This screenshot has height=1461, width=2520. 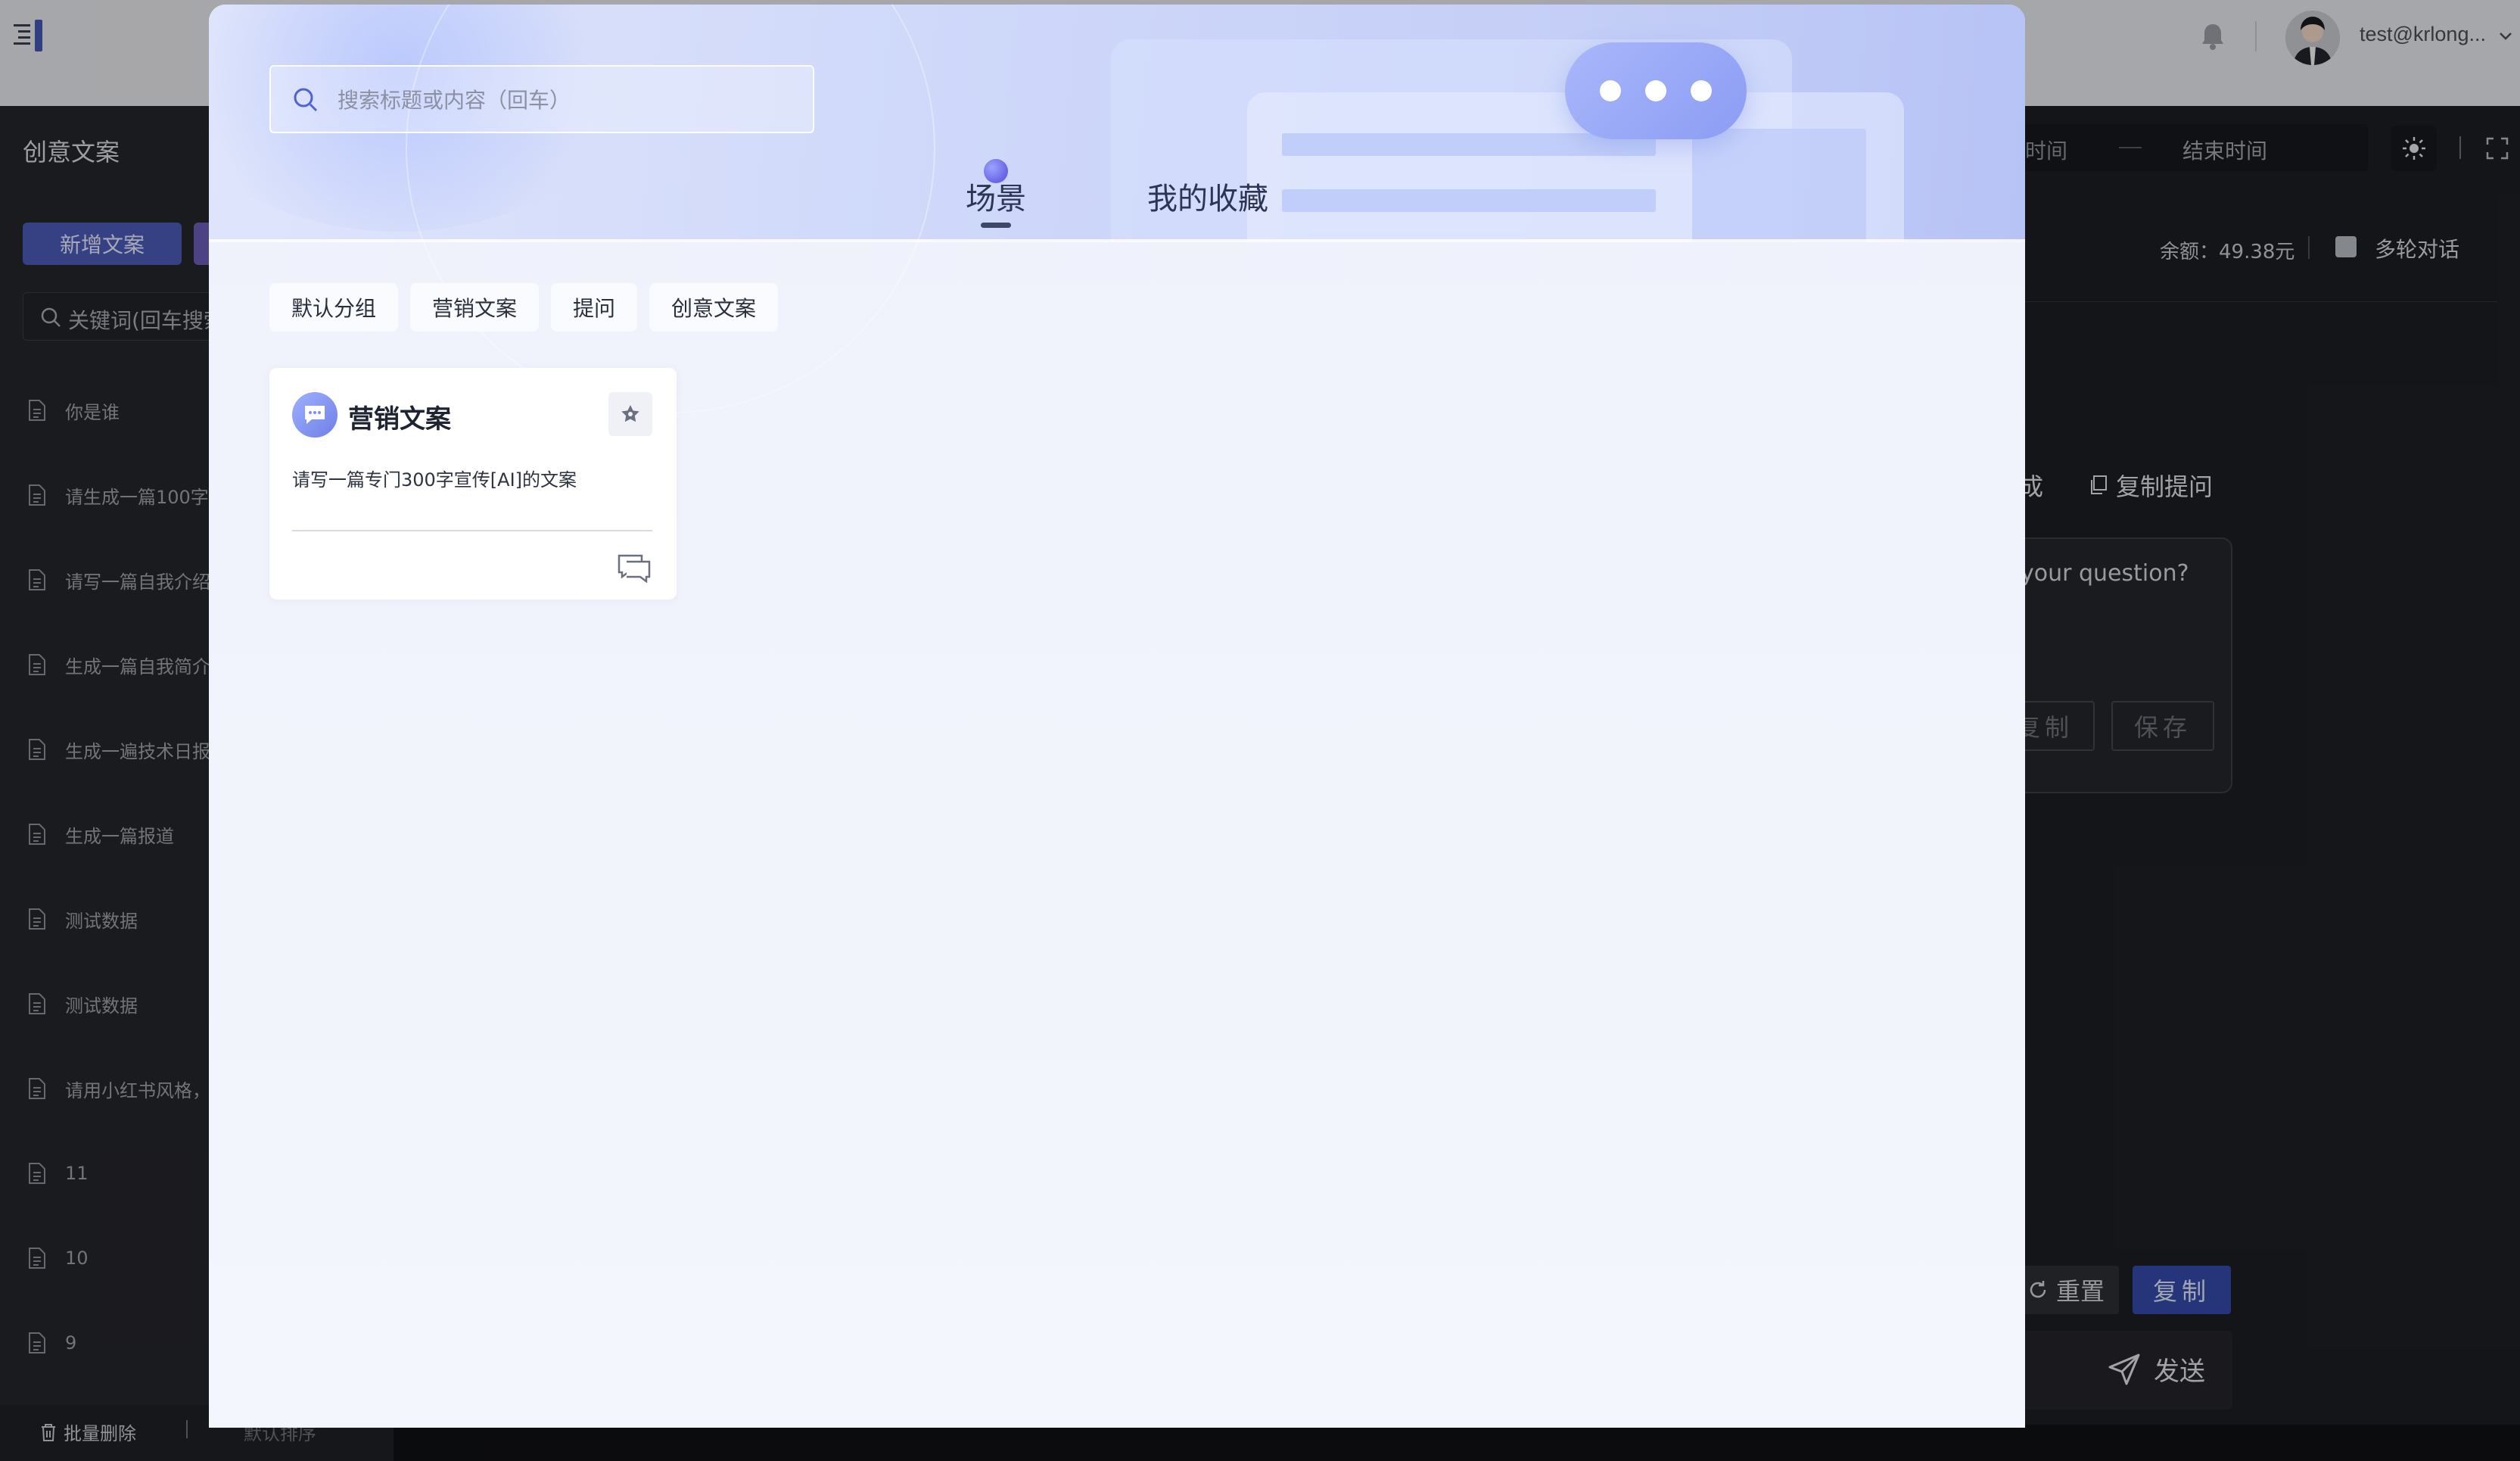 I want to click on group-chip-marketing: 营销文案, so click(x=474, y=308).